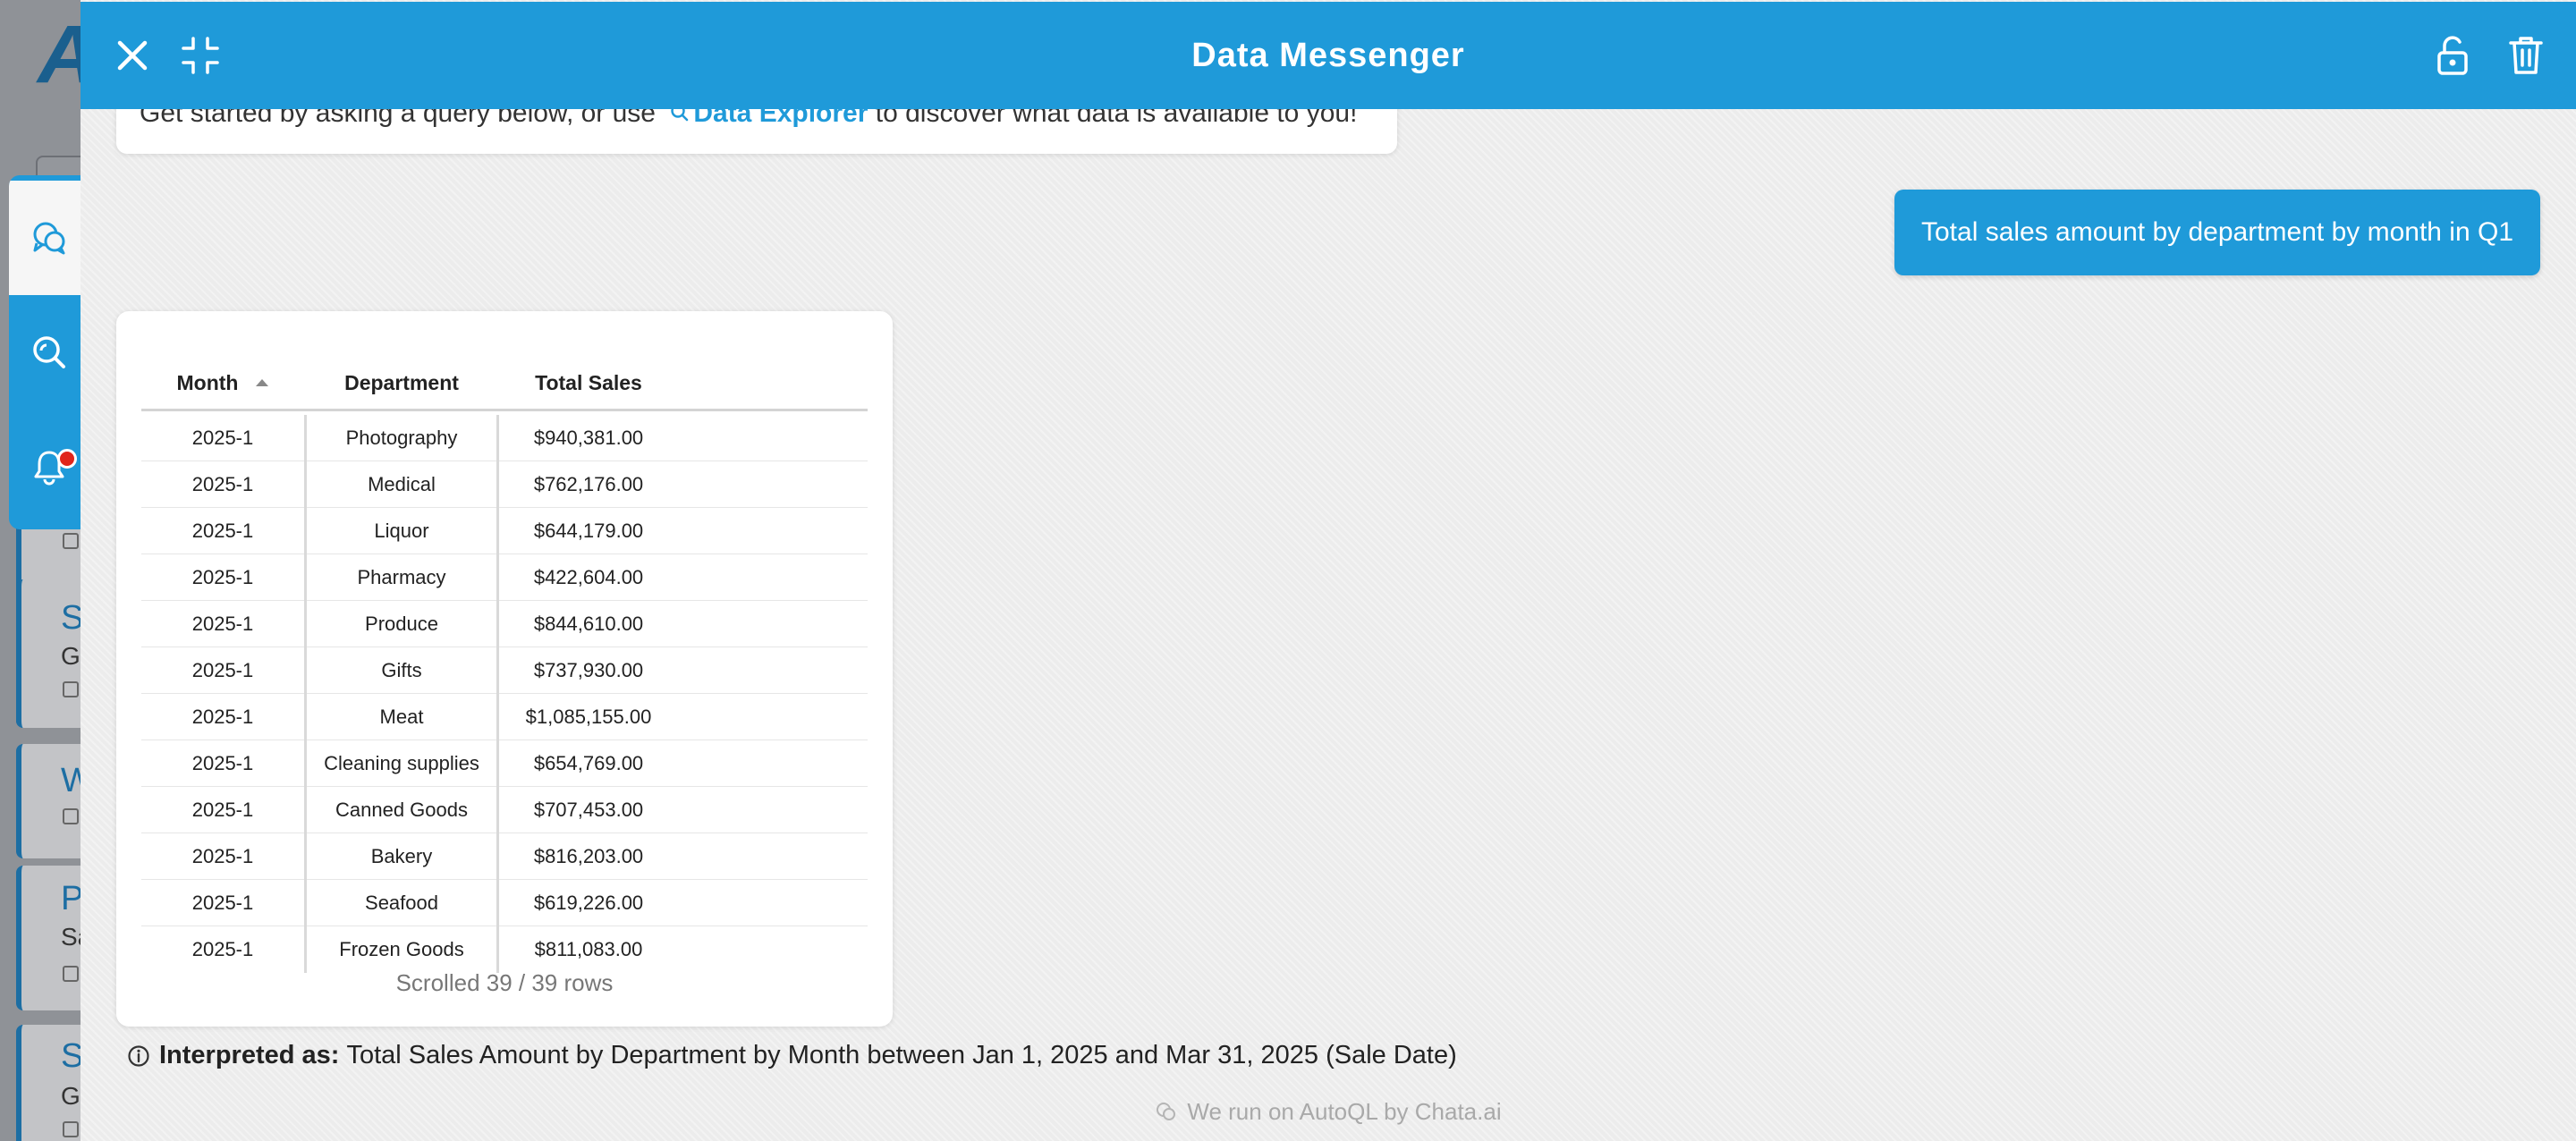 This screenshot has width=2576, height=1141. Describe the element at coordinates (588, 484) in the screenshot. I see `cell-total-sales: $762,176.00` at that location.